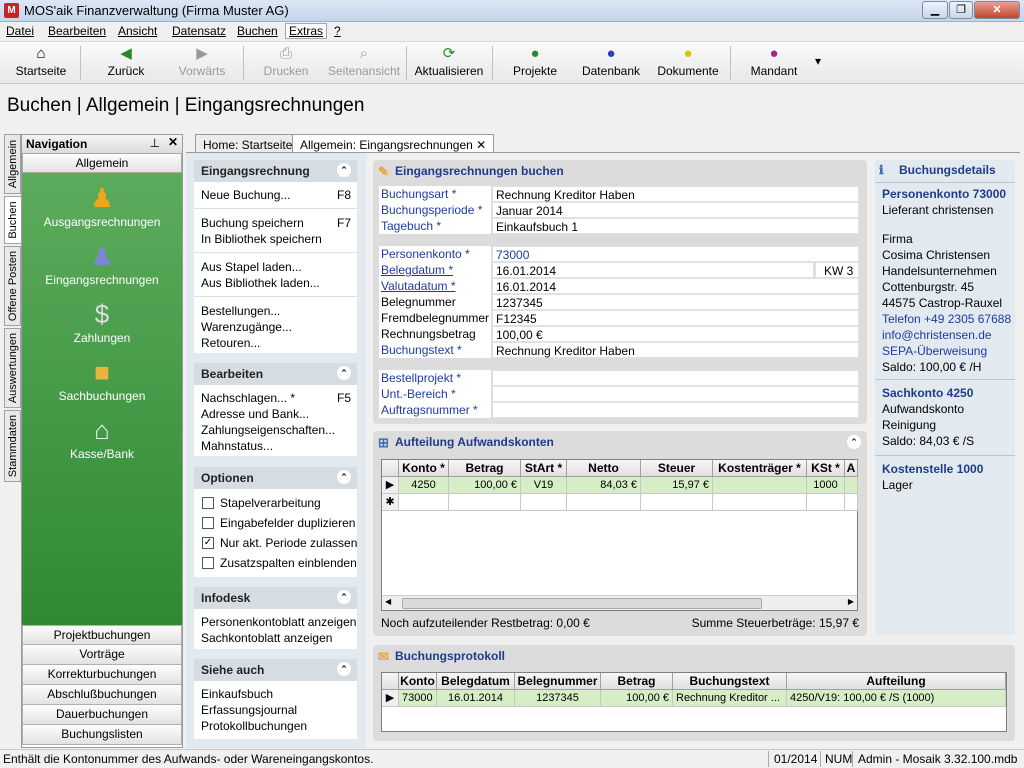 This screenshot has height=768, width=1024. I want to click on minimize-button: ▁, so click(935, 10).